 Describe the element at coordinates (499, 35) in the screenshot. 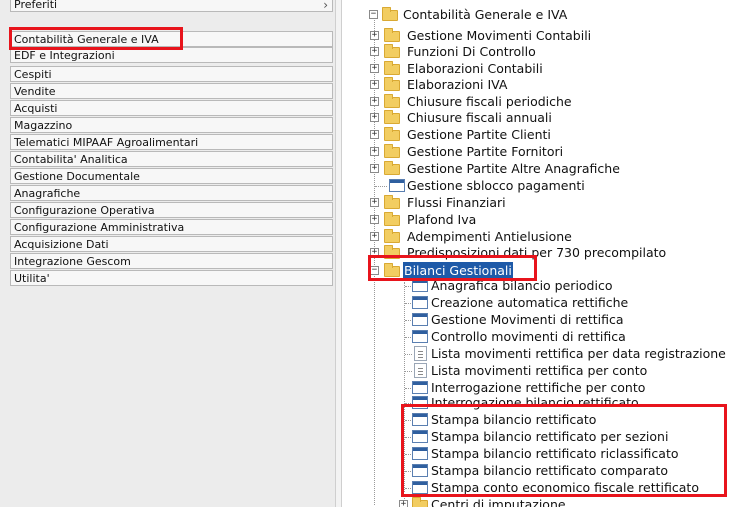

I see `tree-label: Gestione Movimenti Contabili` at that location.